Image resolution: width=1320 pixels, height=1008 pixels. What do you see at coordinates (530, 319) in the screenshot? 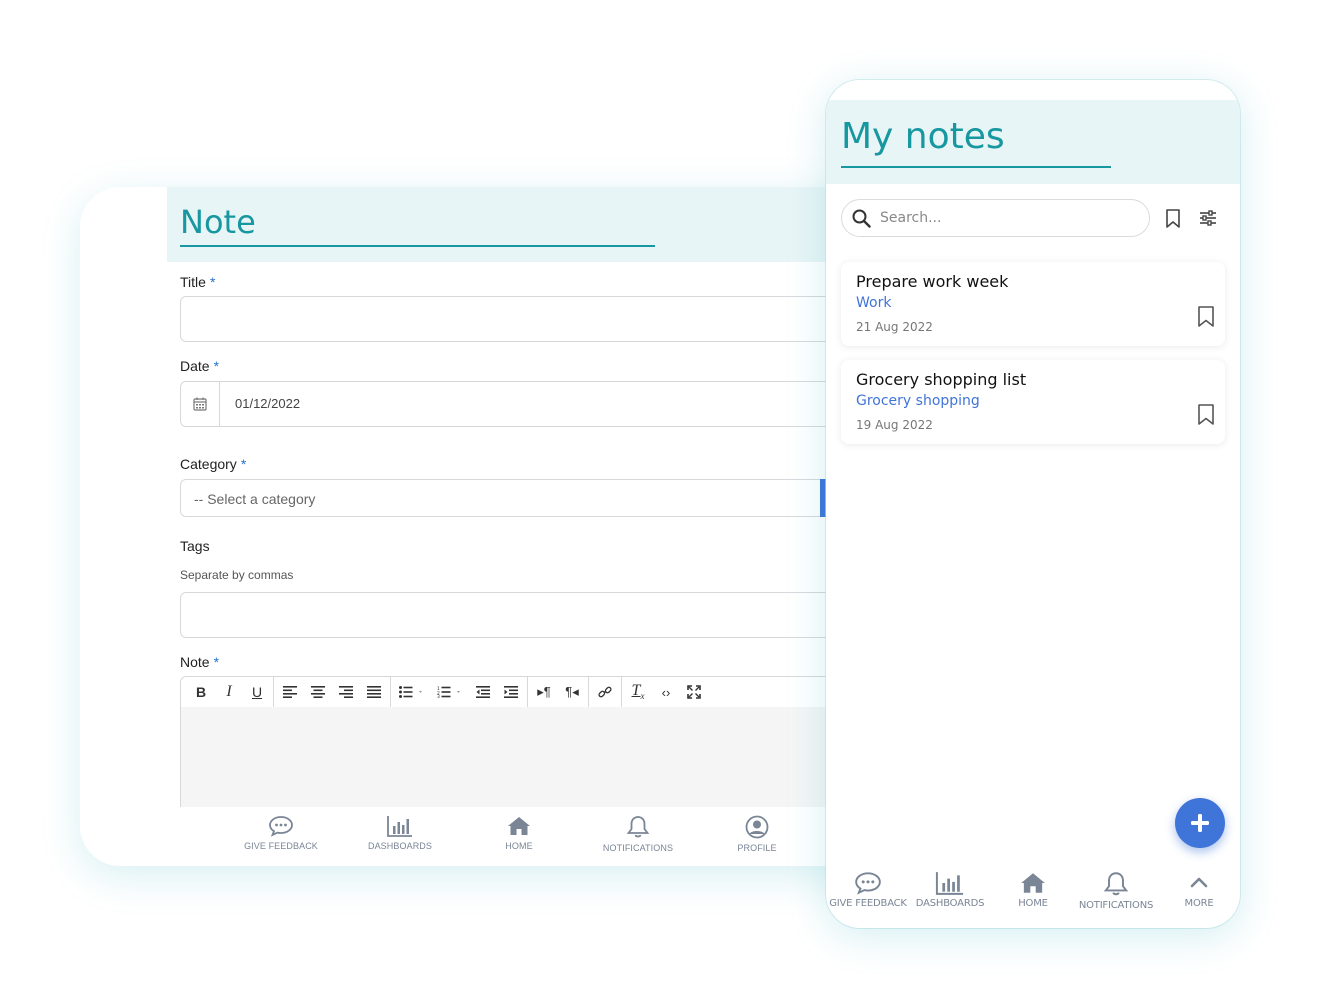
I see `title-input` at bounding box center [530, 319].